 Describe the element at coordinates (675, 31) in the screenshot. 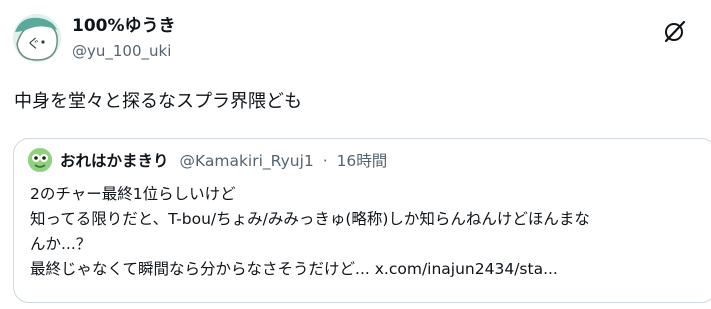

I see `grok-icon` at that location.